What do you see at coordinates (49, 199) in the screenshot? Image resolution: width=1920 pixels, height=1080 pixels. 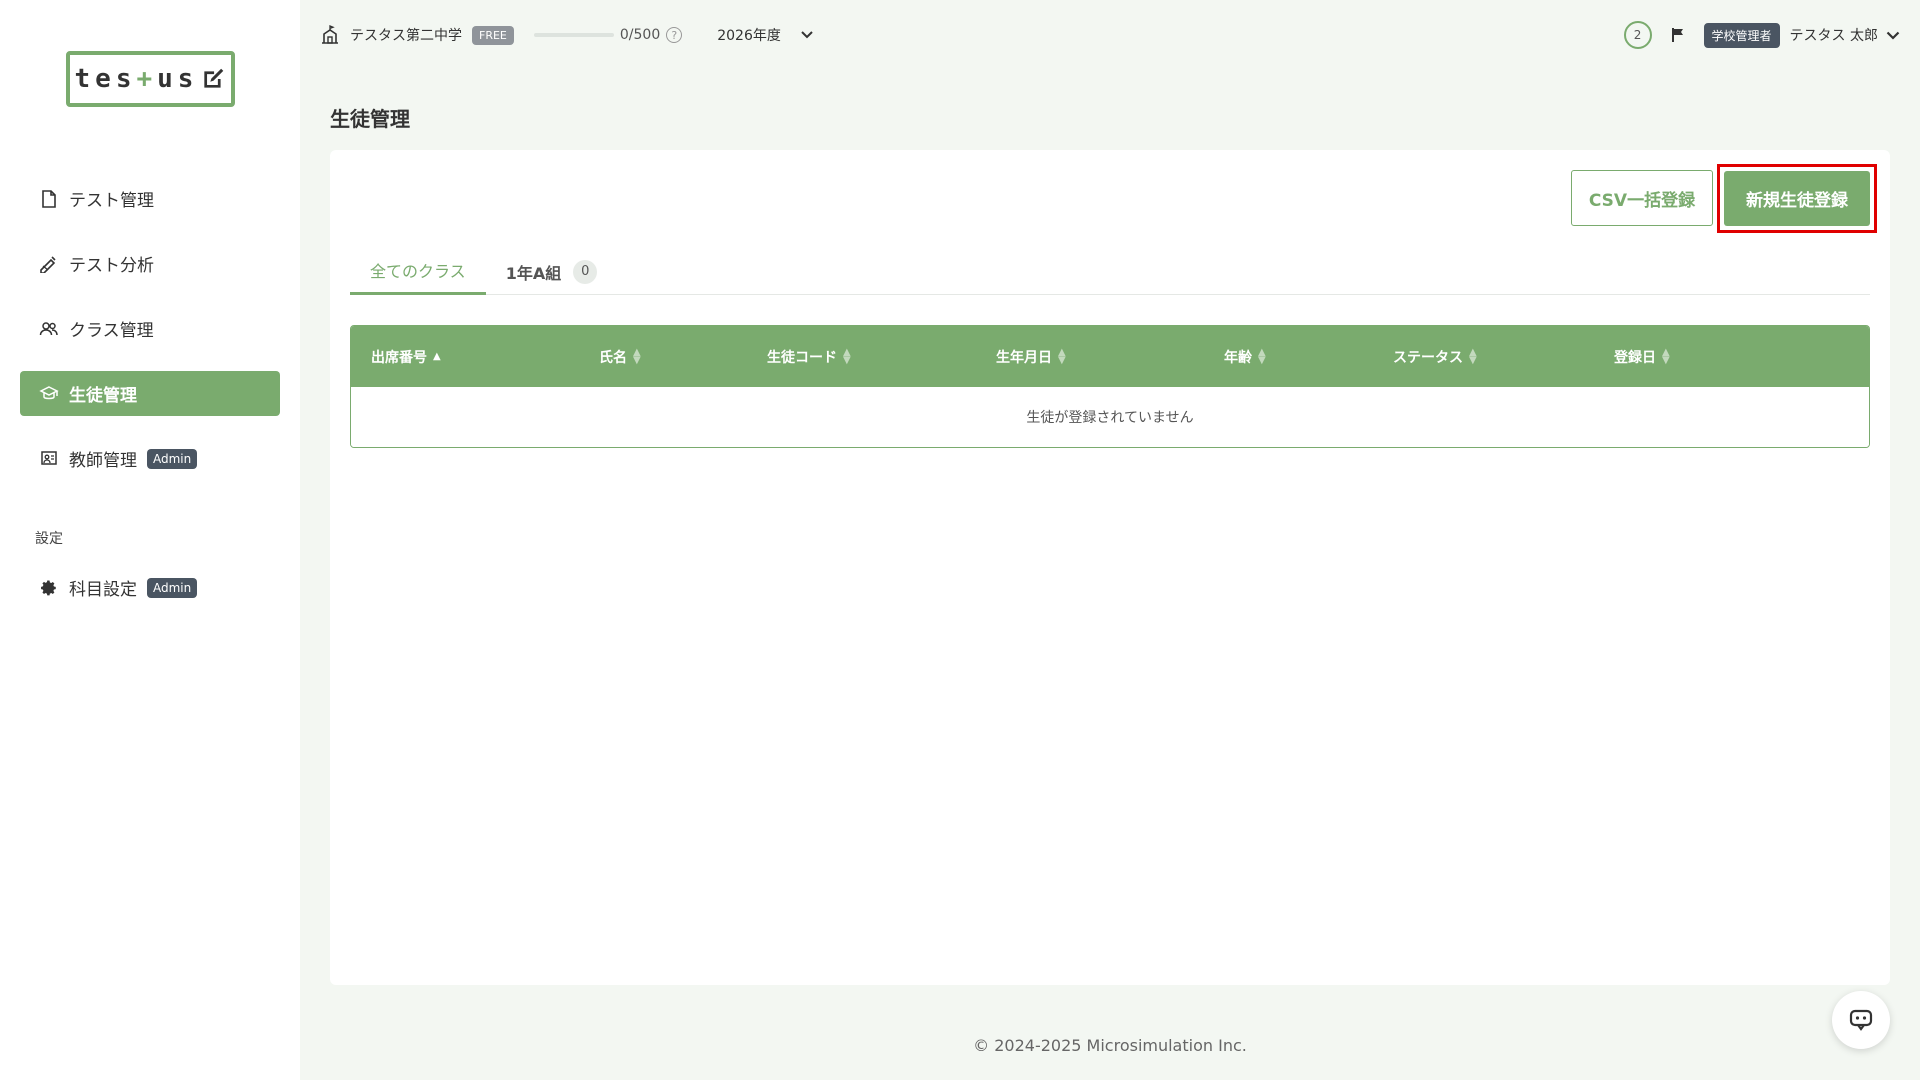 I see `document-icon` at bounding box center [49, 199].